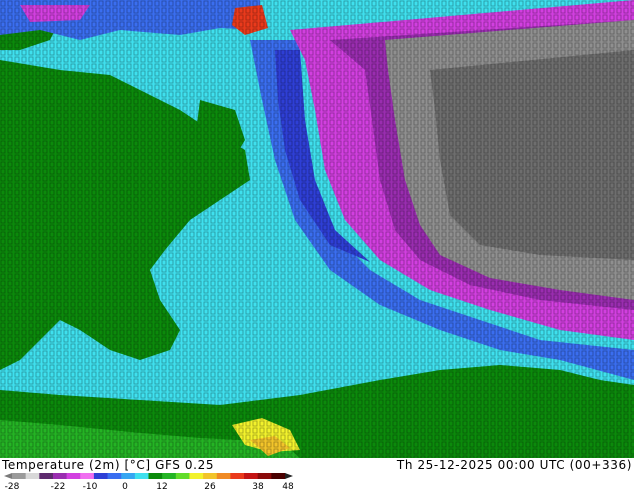 This screenshot has height=490, width=634. Describe the element at coordinates (90, 486) in the screenshot. I see `colorbar-tick-label: -10` at that location.